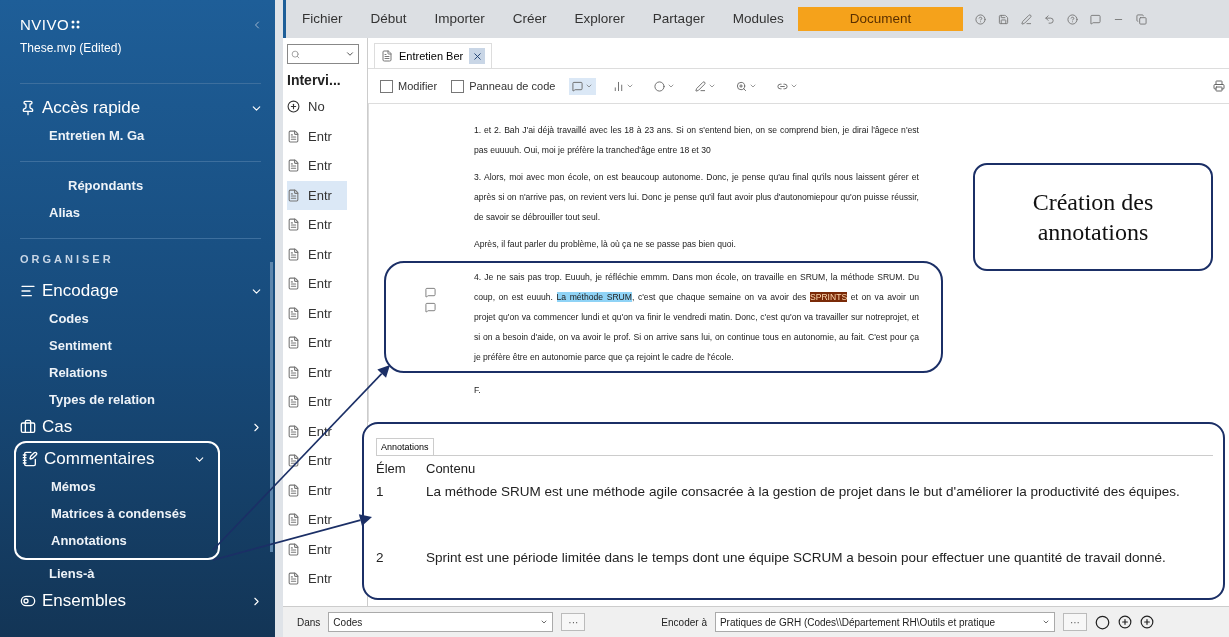  I want to click on lines-icon, so click(28, 291).